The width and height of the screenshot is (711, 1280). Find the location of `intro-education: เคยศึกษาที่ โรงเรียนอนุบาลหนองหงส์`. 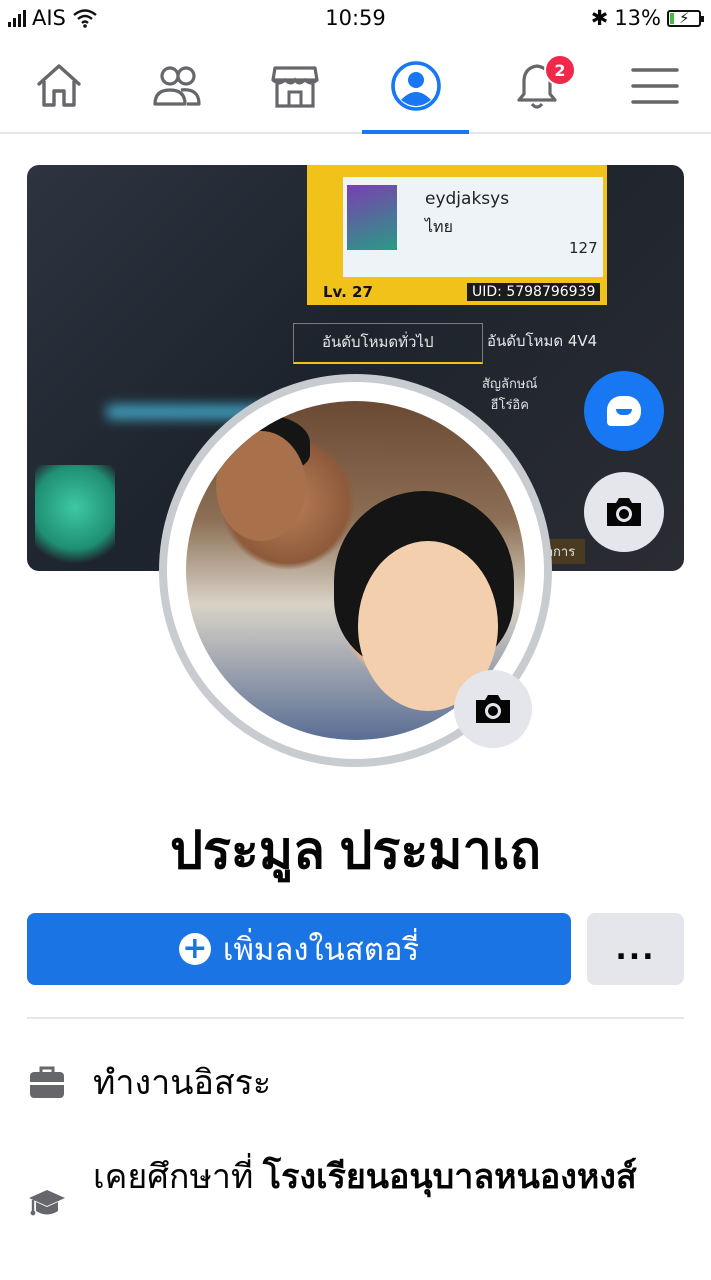

intro-education: เคยศึกษาที่ โรงเรียนอนุบาลหนองหงส์ is located at coordinates (355, 1186).